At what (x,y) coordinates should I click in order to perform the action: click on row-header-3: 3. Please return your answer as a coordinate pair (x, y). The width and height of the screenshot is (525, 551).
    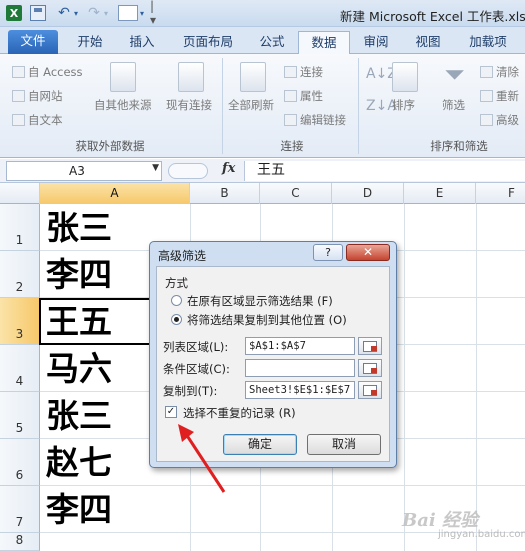
    Looking at the image, I should click on (20, 321).